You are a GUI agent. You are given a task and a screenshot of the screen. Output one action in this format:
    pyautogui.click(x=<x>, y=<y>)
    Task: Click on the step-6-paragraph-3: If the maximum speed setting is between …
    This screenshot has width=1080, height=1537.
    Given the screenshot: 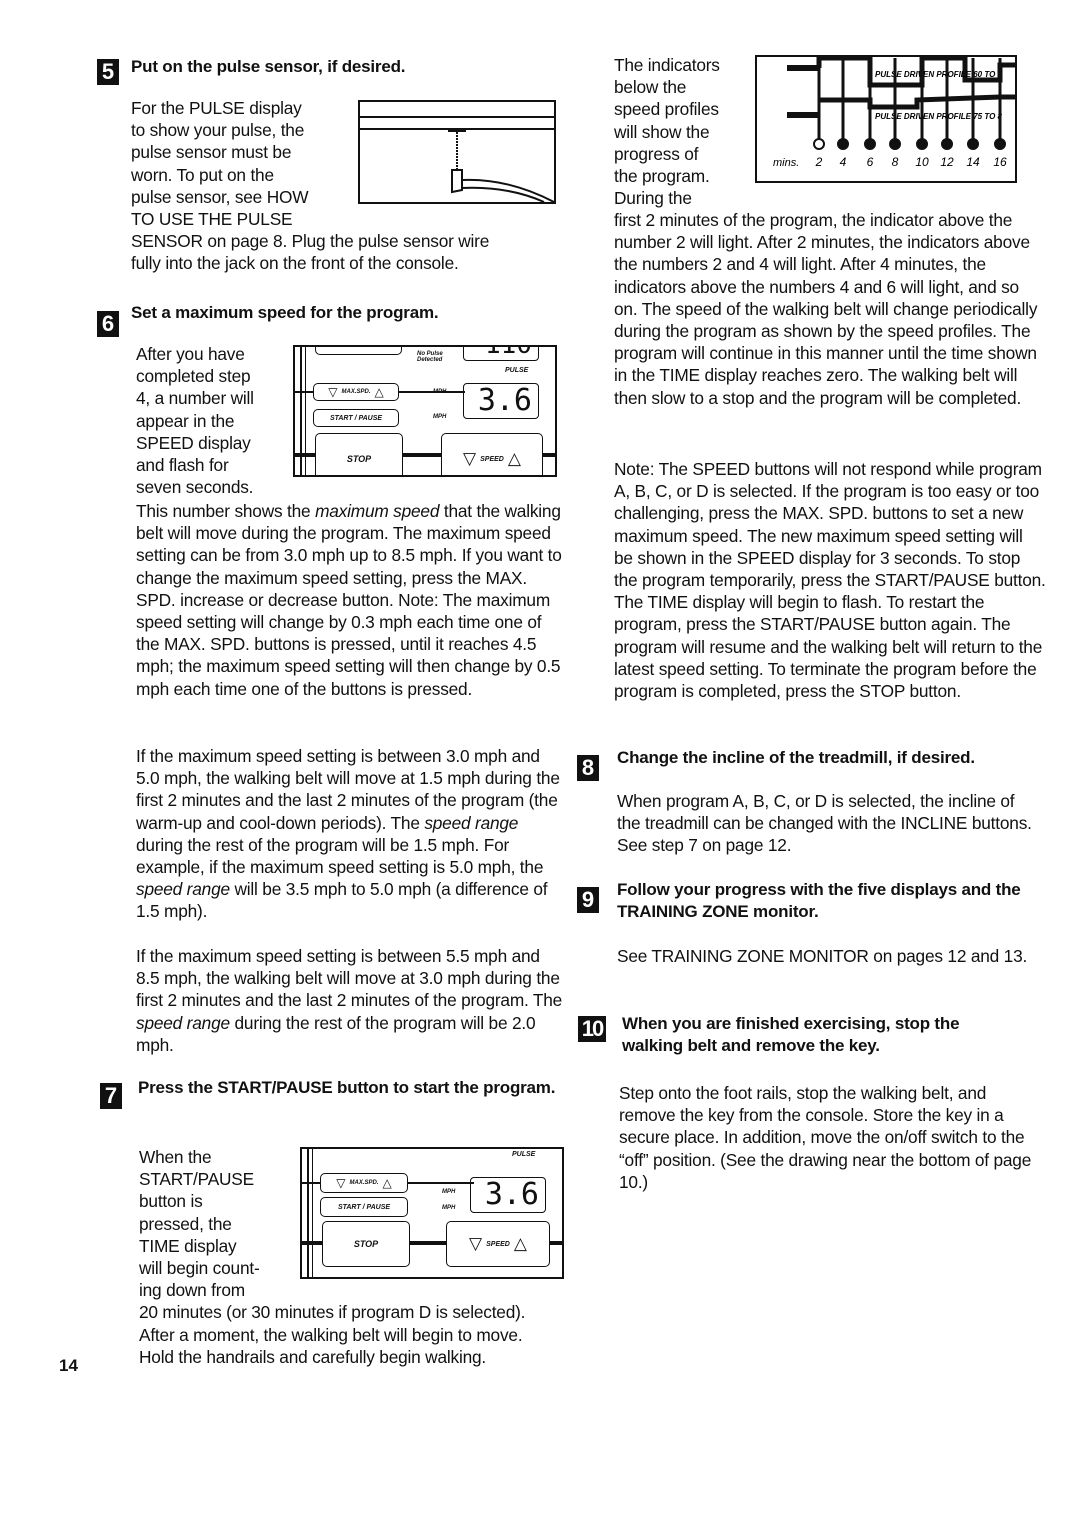 What is the action you would take?
    pyautogui.click(x=351, y=1000)
    